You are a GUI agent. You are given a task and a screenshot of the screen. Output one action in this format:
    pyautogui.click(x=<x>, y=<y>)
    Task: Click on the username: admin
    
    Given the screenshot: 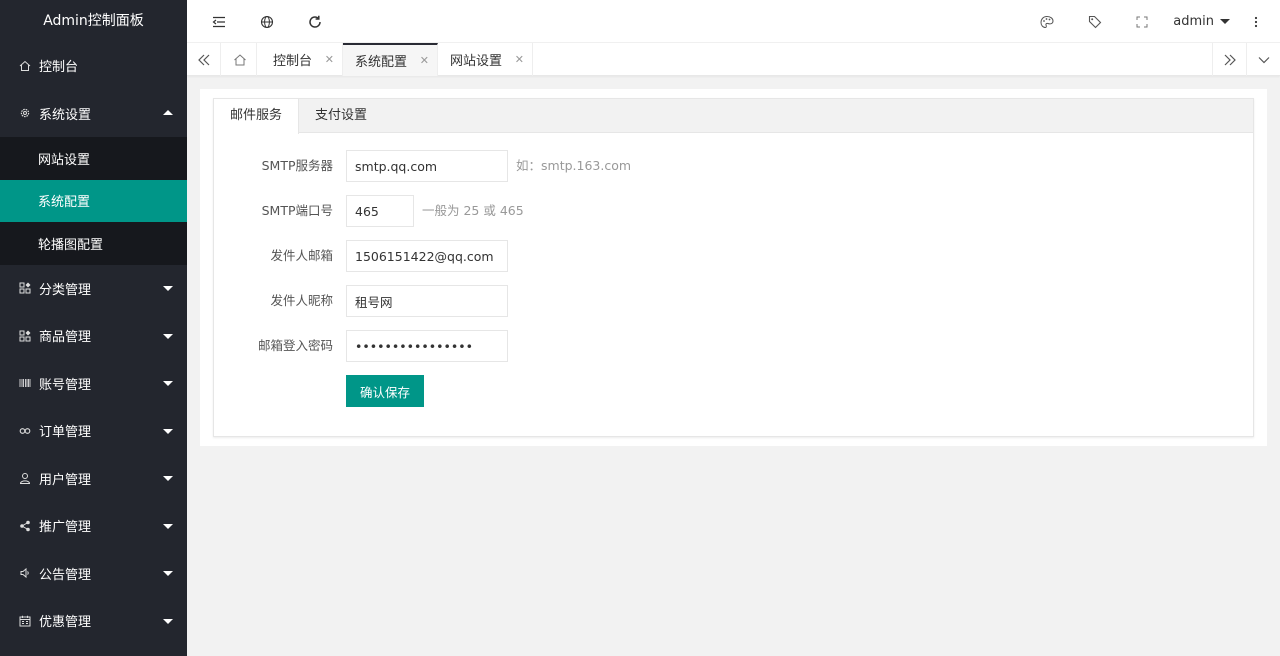 What is the action you would take?
    pyautogui.click(x=1193, y=21)
    